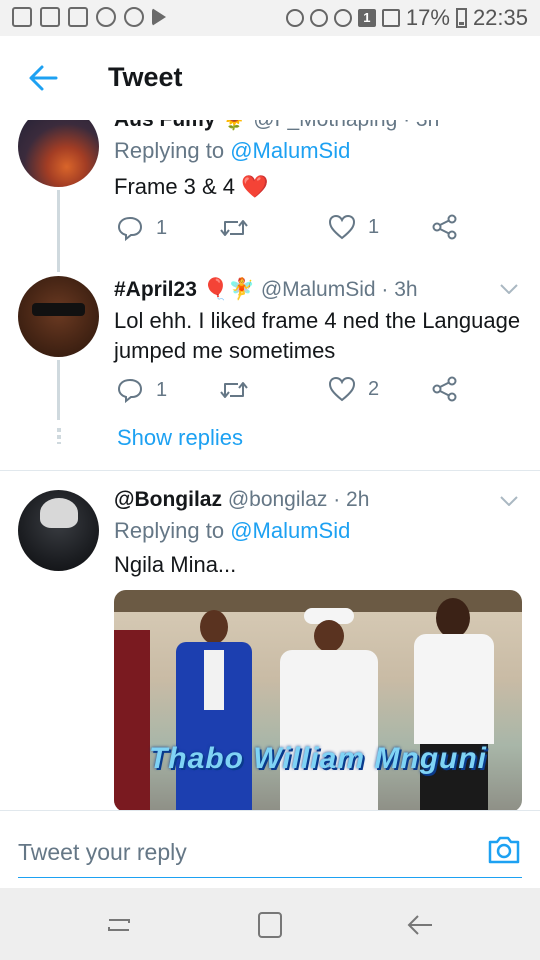 The width and height of the screenshot is (540, 960). What do you see at coordinates (78, 17) in the screenshot?
I see `gallery-icon` at bounding box center [78, 17].